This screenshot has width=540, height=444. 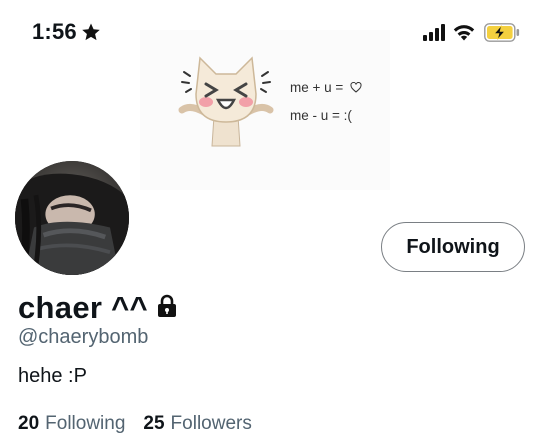 I want to click on status-time: 1:56, so click(x=54, y=31).